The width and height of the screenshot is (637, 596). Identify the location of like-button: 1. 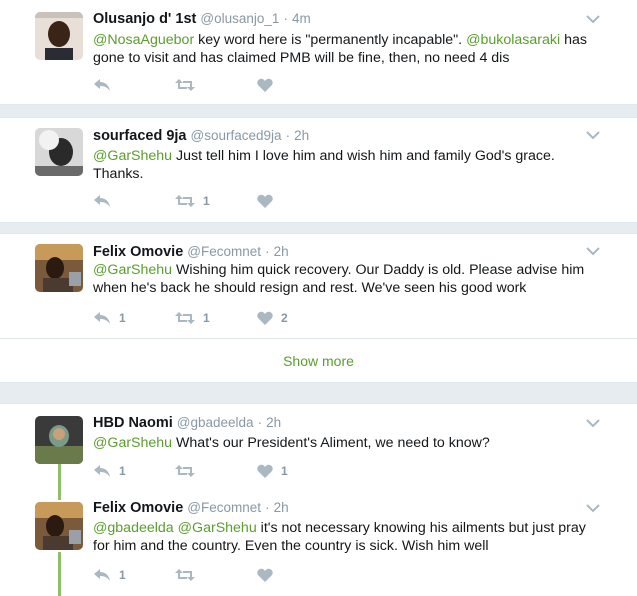
(272, 471).